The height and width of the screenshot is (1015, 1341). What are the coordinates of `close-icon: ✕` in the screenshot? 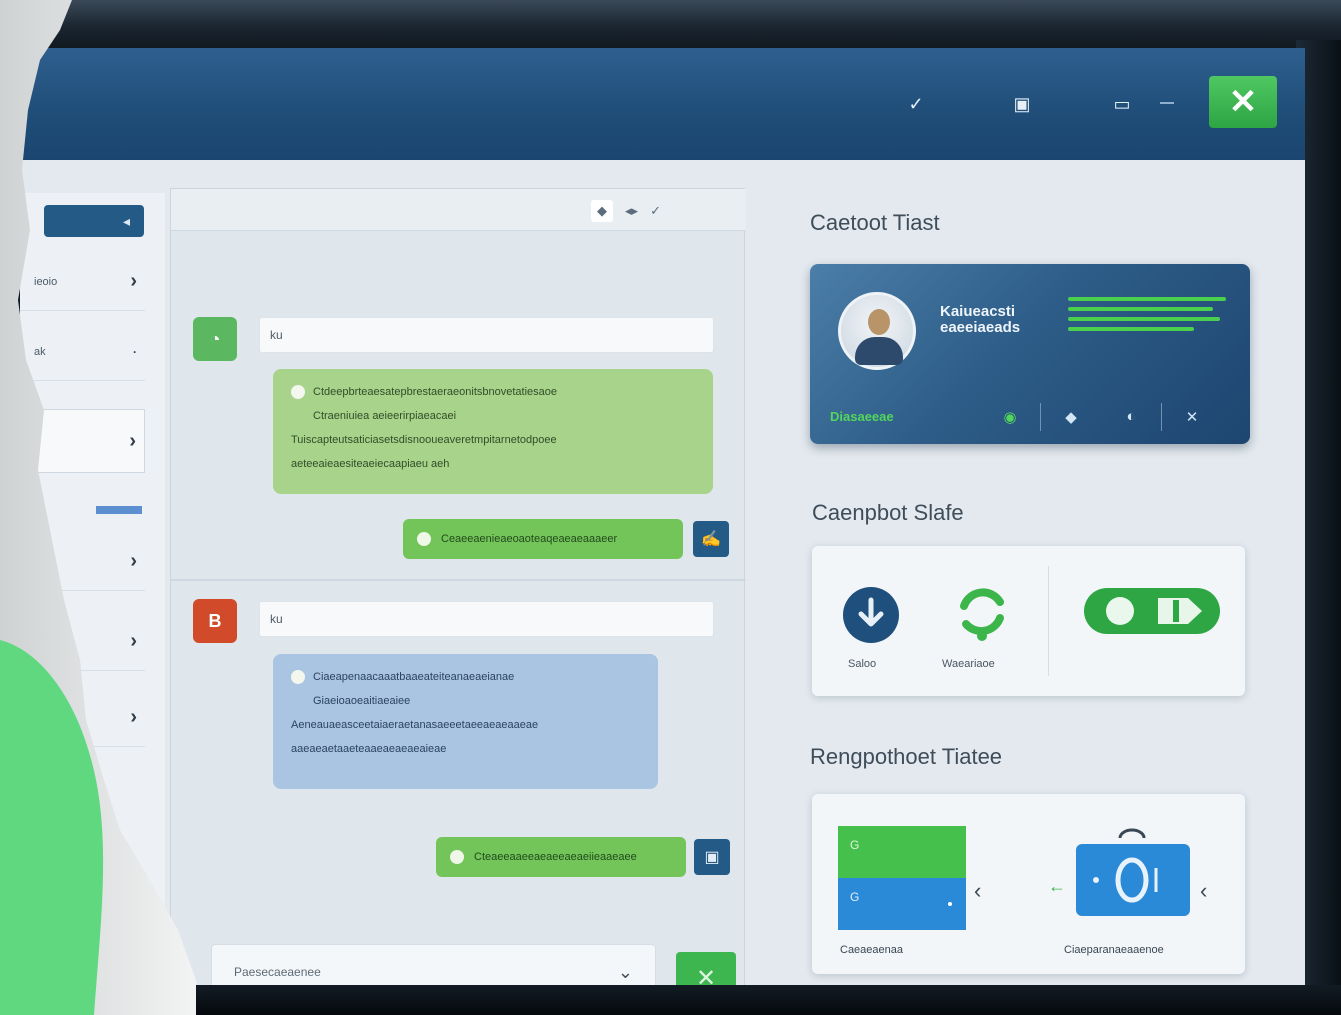 It's located at (1243, 102).